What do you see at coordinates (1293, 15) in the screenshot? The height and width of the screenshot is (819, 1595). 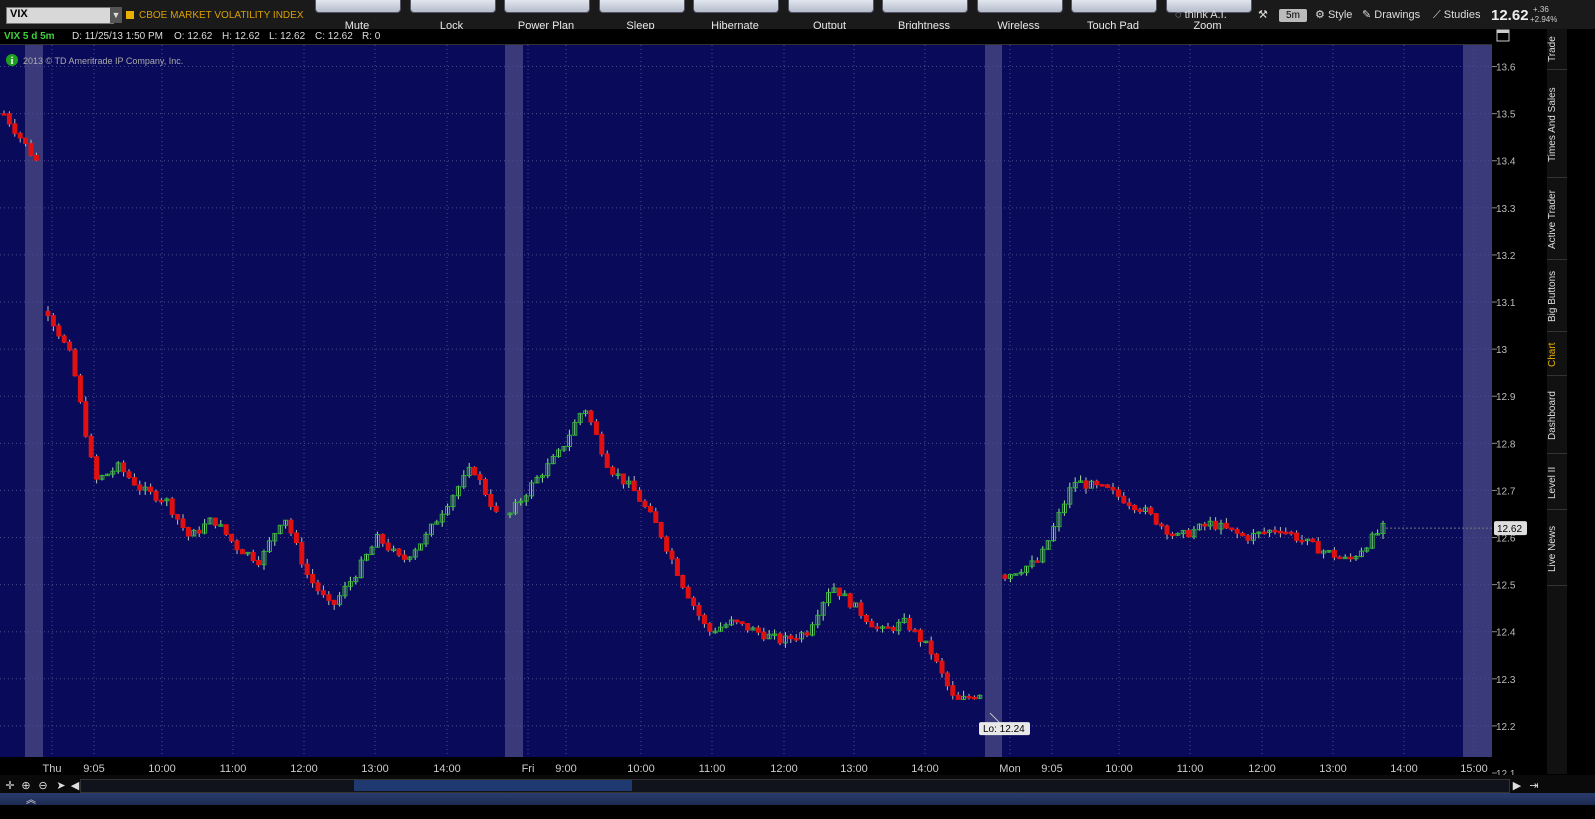 I see `timeframe-button: 5m` at bounding box center [1293, 15].